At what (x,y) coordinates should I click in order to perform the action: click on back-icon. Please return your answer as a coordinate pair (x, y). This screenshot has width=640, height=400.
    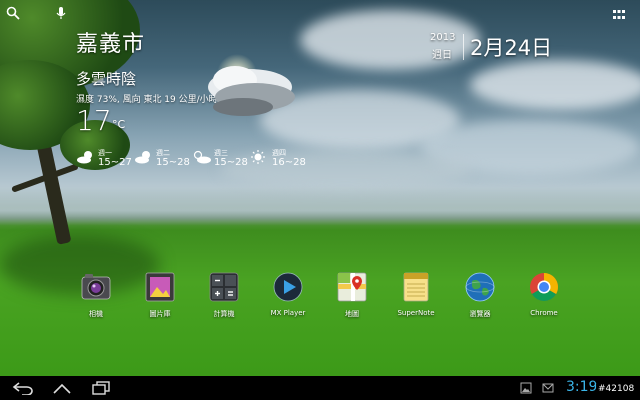
    Looking at the image, I should click on (23, 388).